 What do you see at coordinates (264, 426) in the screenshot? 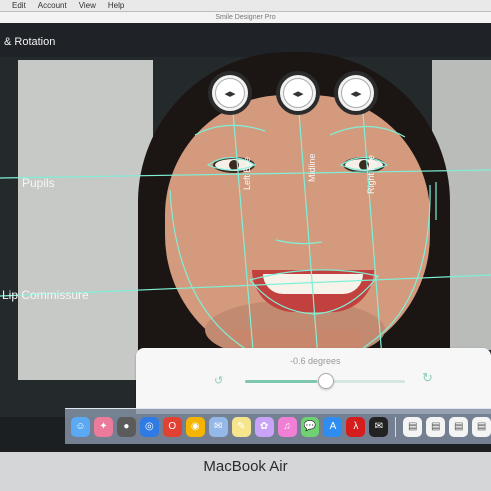
I see `photos-icon: ✿` at bounding box center [264, 426].